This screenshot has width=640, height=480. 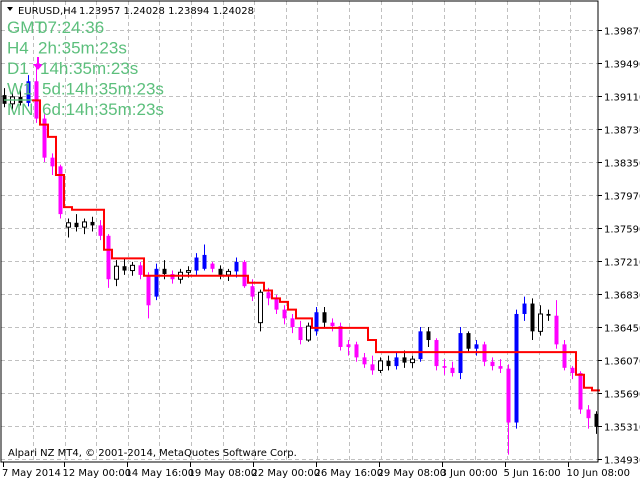 I want to click on time-tick-label: 12 May 00:00, so click(x=97, y=473).